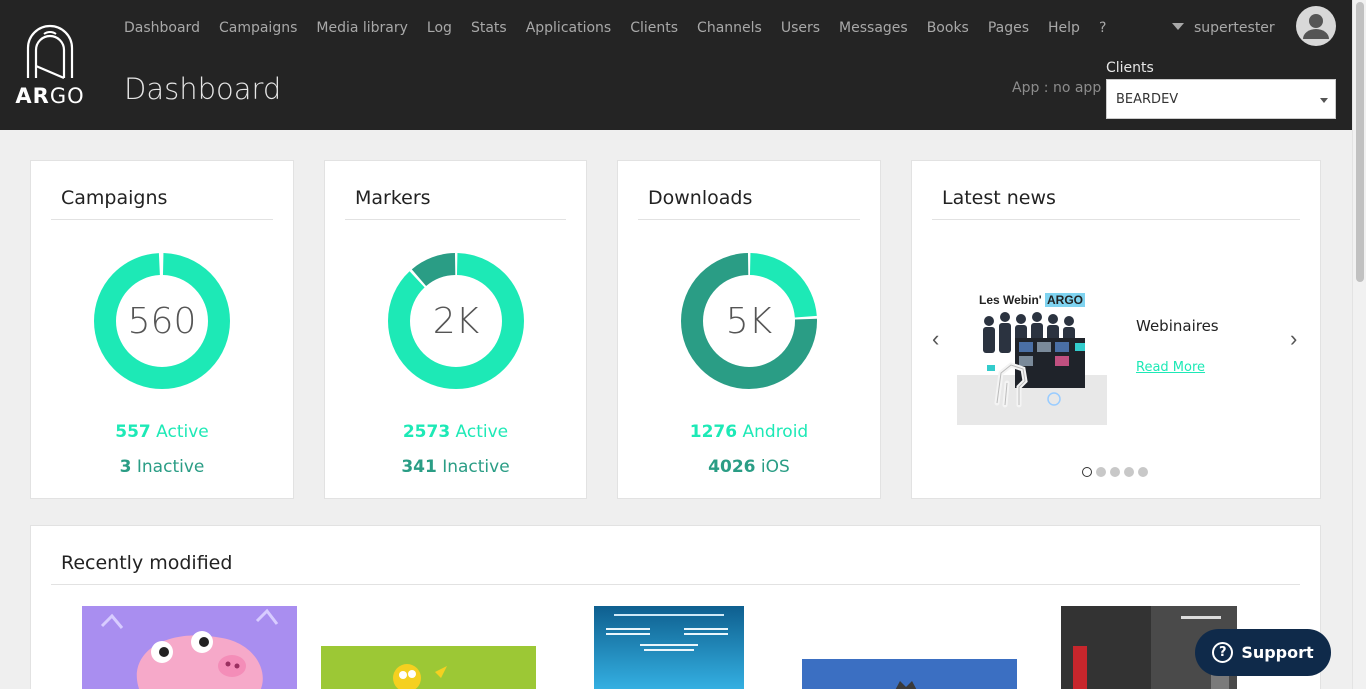  I want to click on carousel-next-icon: ›, so click(1293, 339).